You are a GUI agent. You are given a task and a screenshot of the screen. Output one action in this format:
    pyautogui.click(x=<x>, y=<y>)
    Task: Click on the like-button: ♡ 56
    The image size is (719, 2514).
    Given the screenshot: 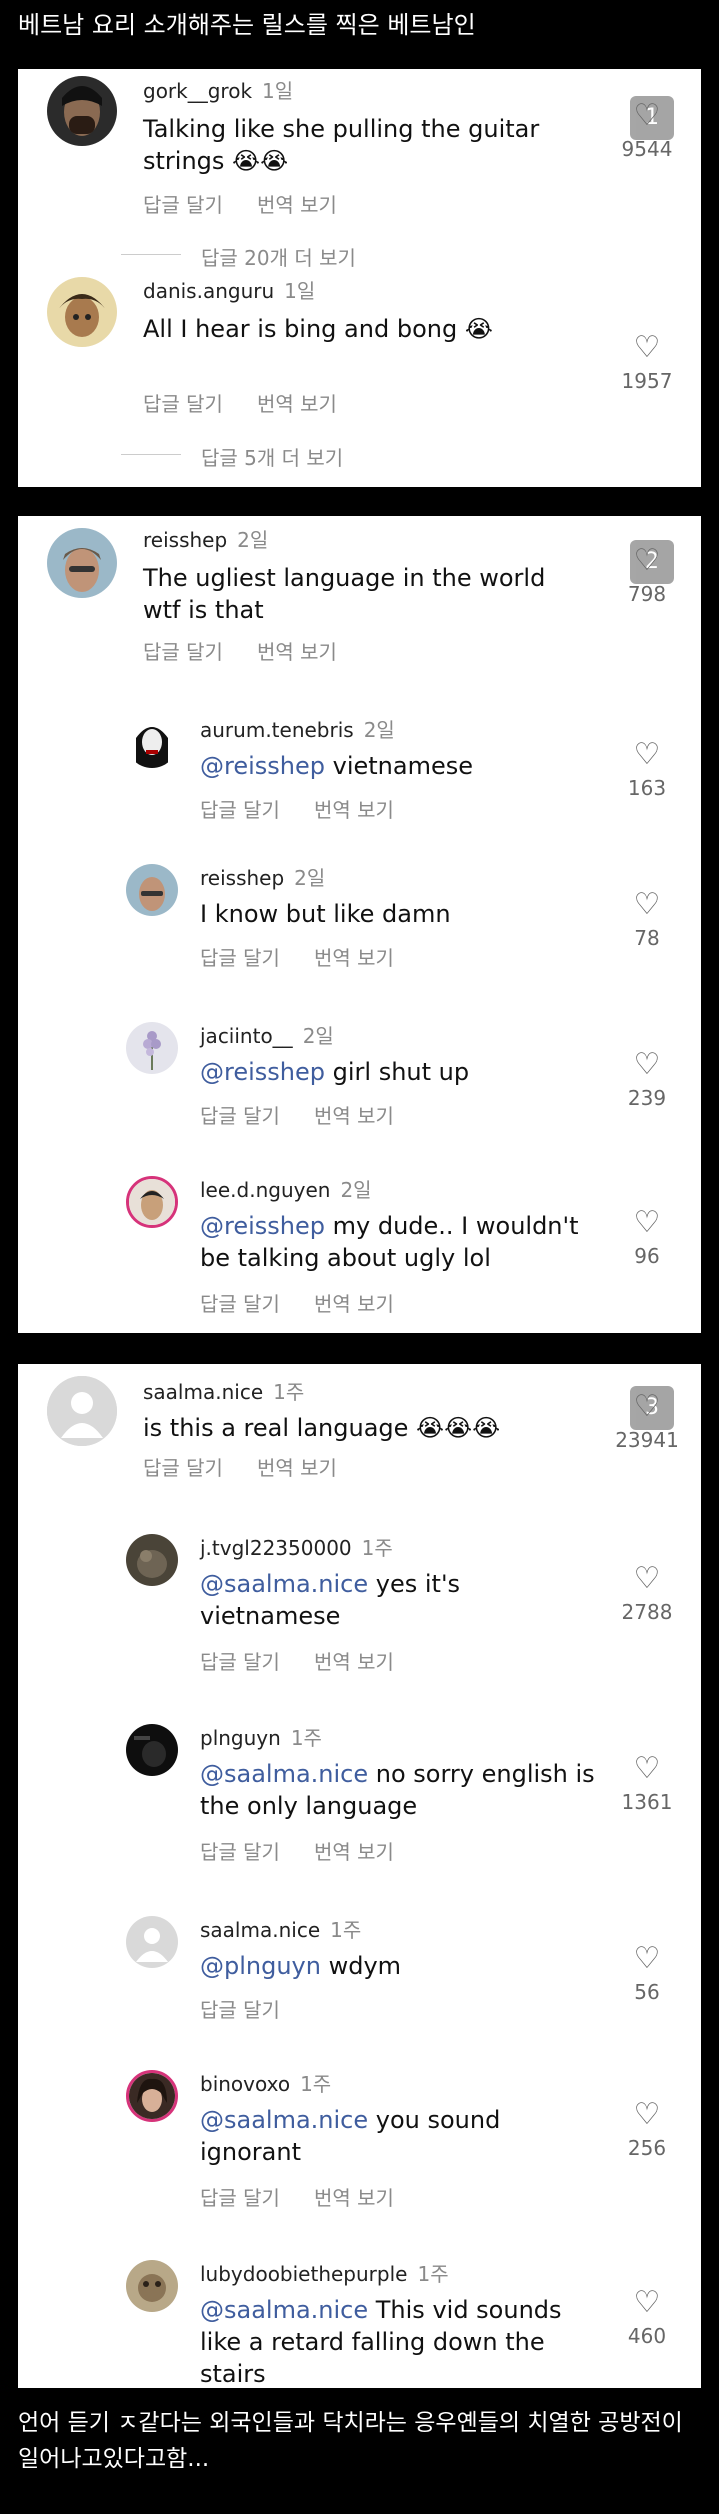 What is the action you would take?
    pyautogui.click(x=647, y=1973)
    